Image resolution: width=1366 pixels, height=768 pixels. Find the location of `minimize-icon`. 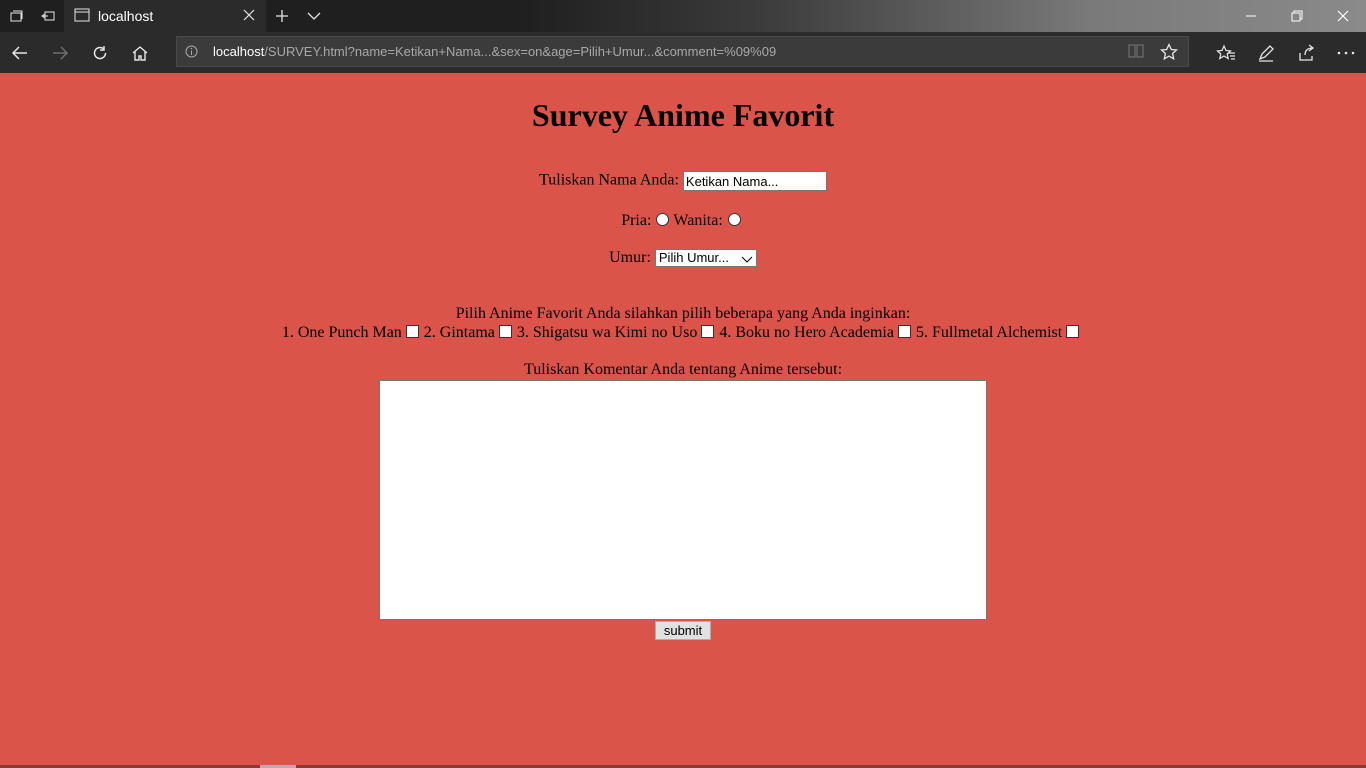

minimize-icon is located at coordinates (1251, 16).